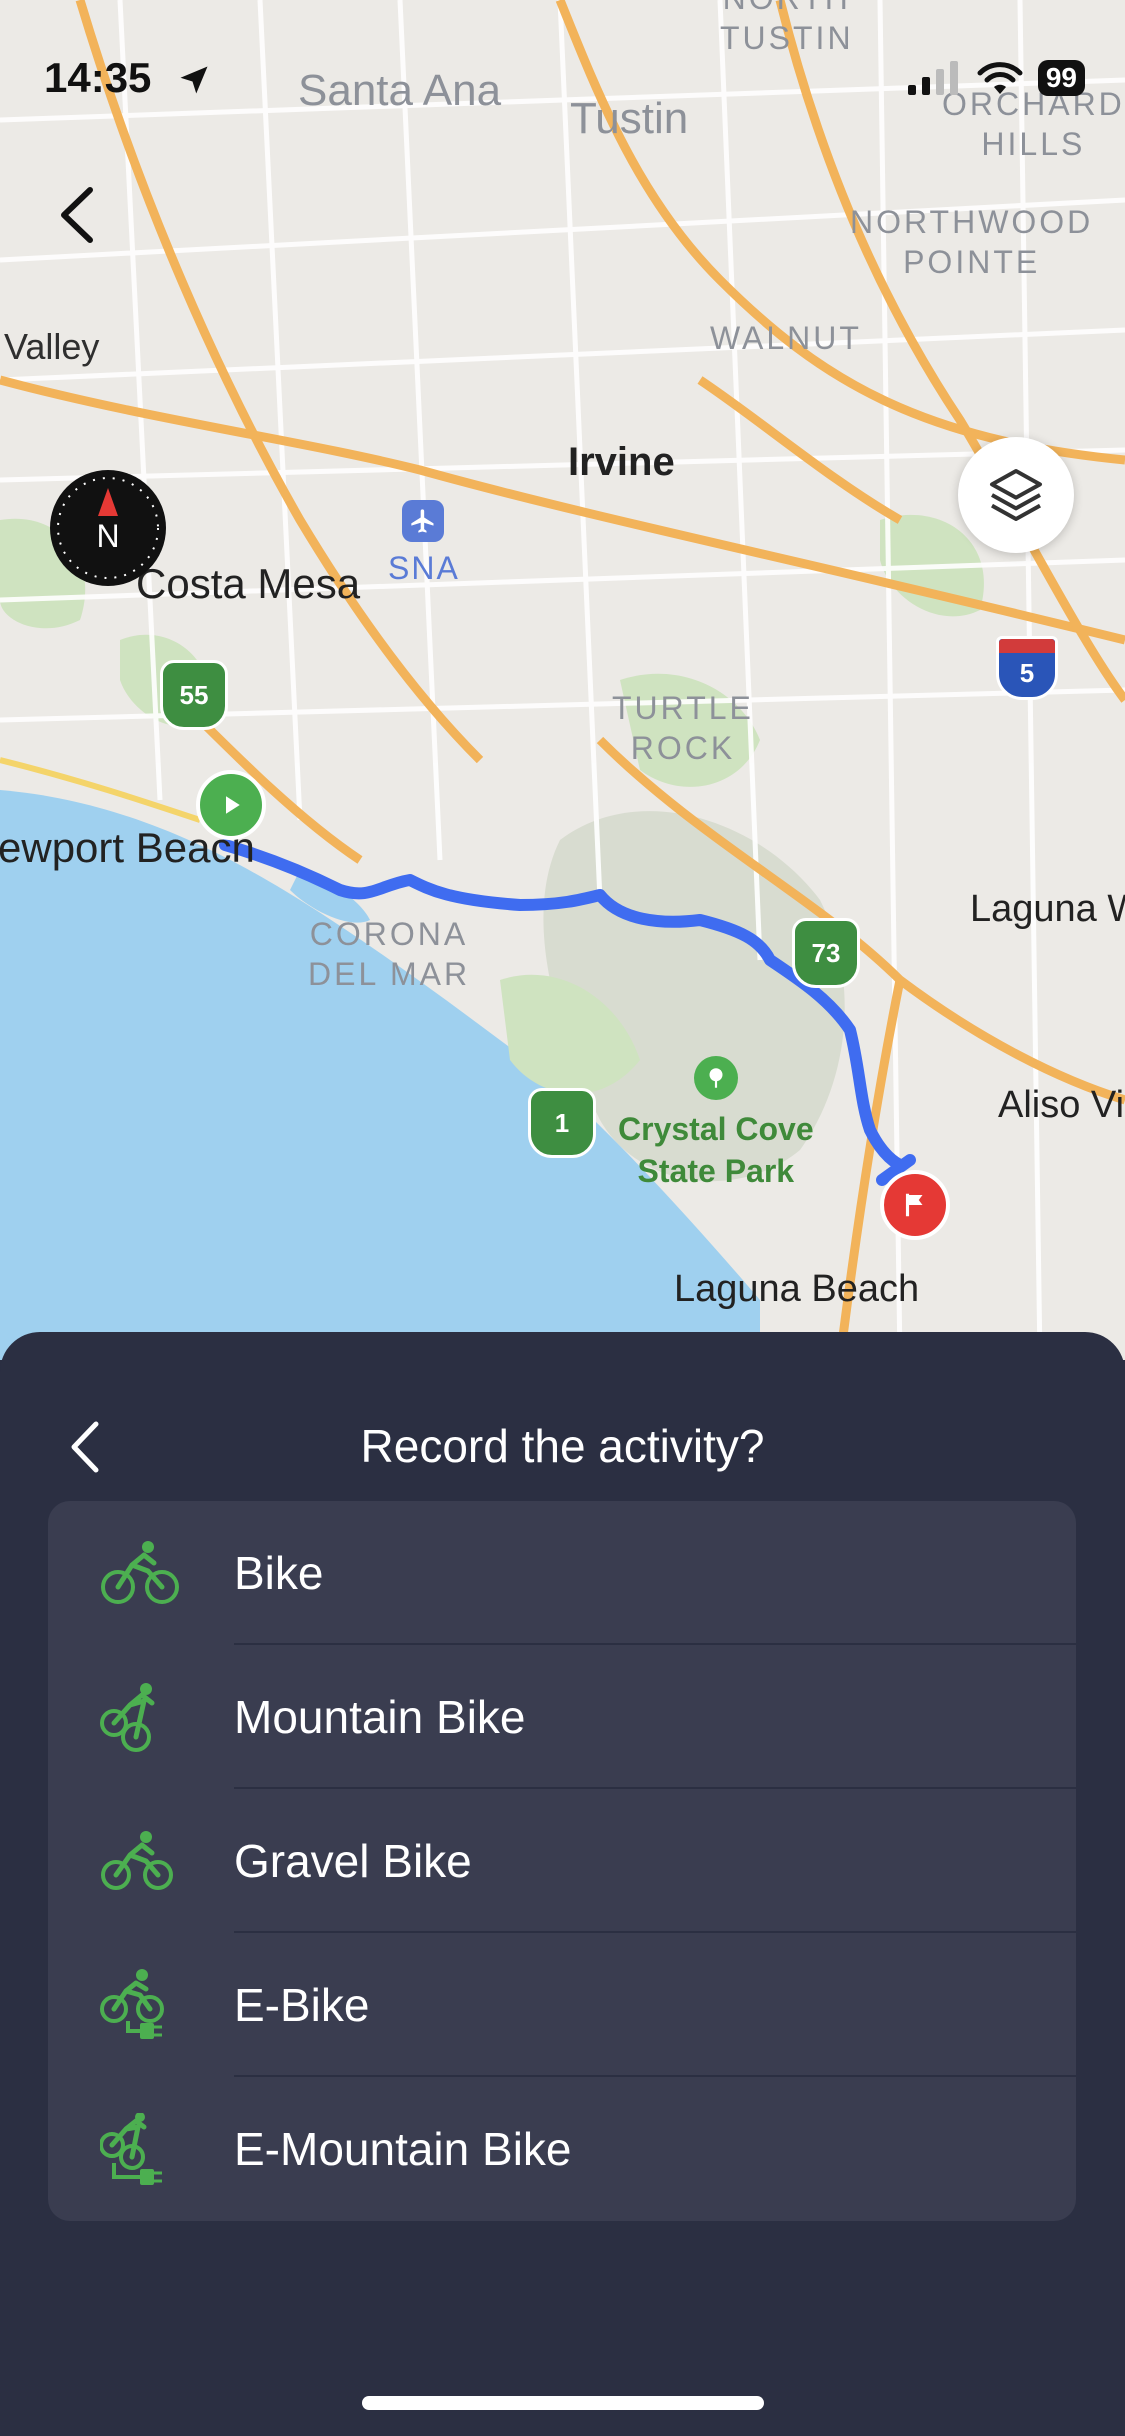 The width and height of the screenshot is (1125, 2436). I want to click on wifi-icon, so click(1000, 78).